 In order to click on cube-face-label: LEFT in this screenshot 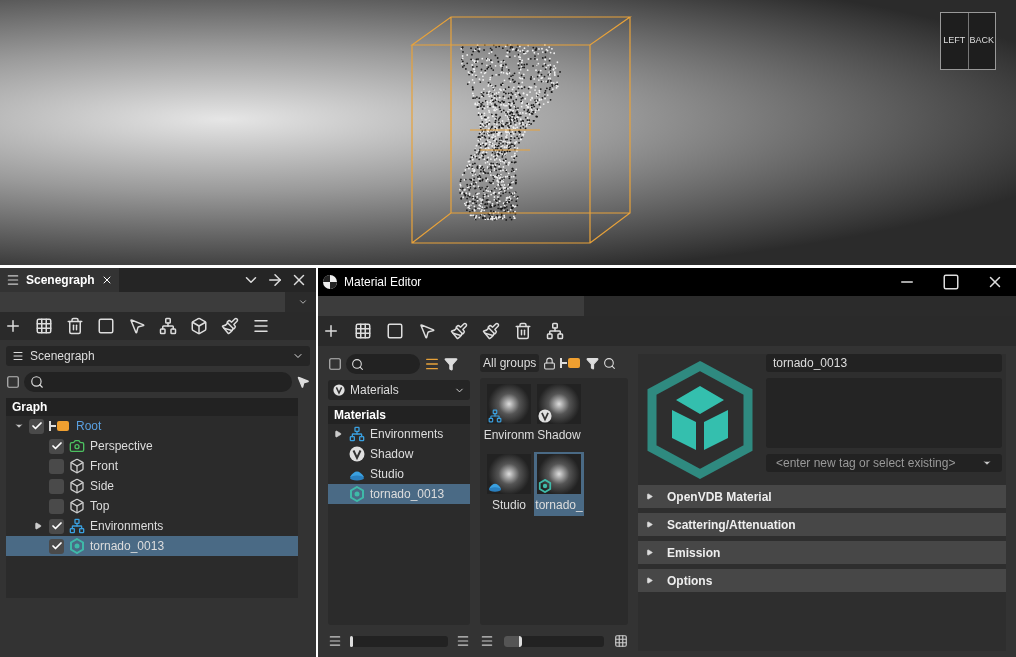, I will do `click(955, 41)`.